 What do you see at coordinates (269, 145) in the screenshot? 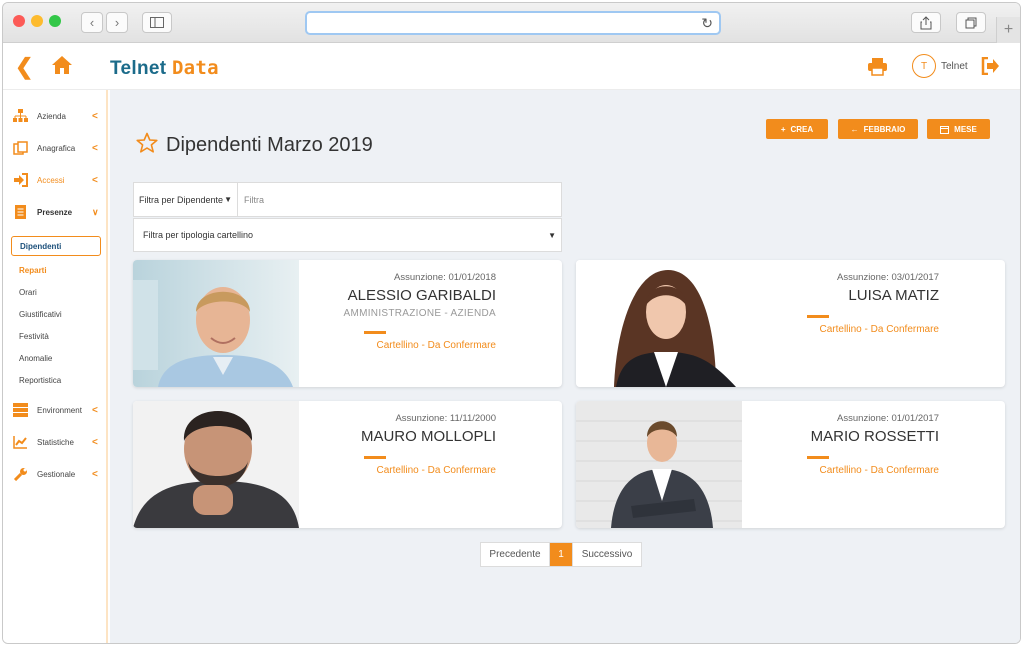
I see `page-title: Dipendenti Marzo 2019` at bounding box center [269, 145].